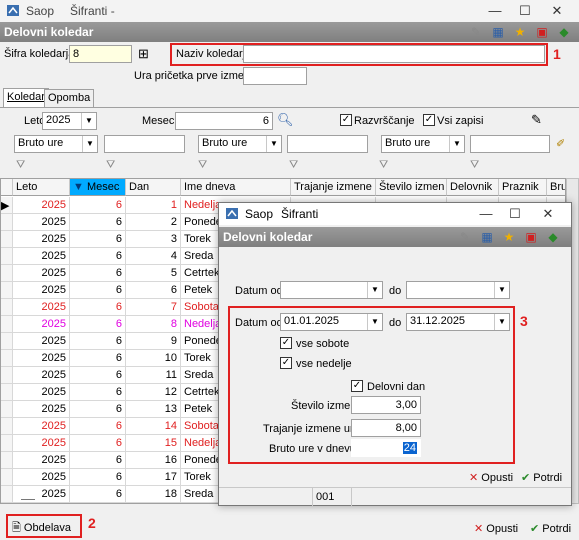 Image resolution: width=579 pixels, height=540 pixels. I want to click on obdelava-button: 🗎︎ Obdelava, so click(41, 528).